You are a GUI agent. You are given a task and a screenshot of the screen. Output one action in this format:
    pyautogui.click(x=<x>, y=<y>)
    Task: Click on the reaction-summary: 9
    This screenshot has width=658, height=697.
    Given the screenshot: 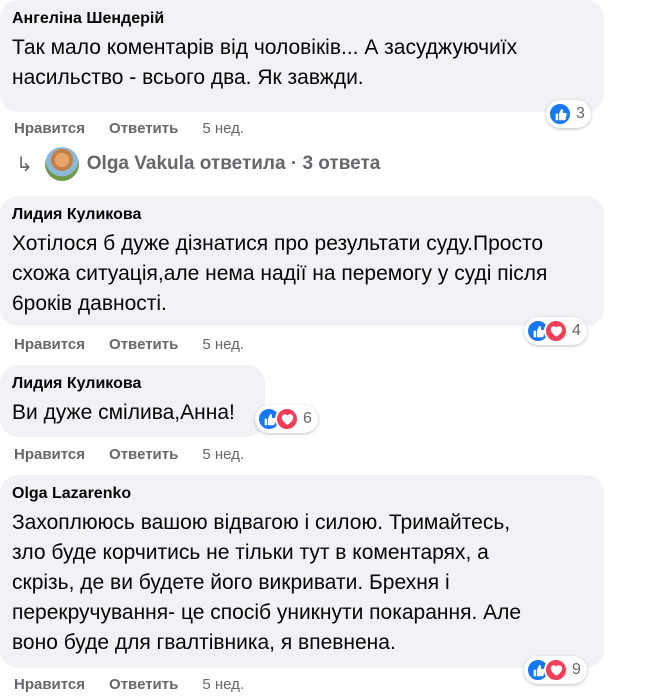 What is the action you would take?
    pyautogui.click(x=555, y=670)
    